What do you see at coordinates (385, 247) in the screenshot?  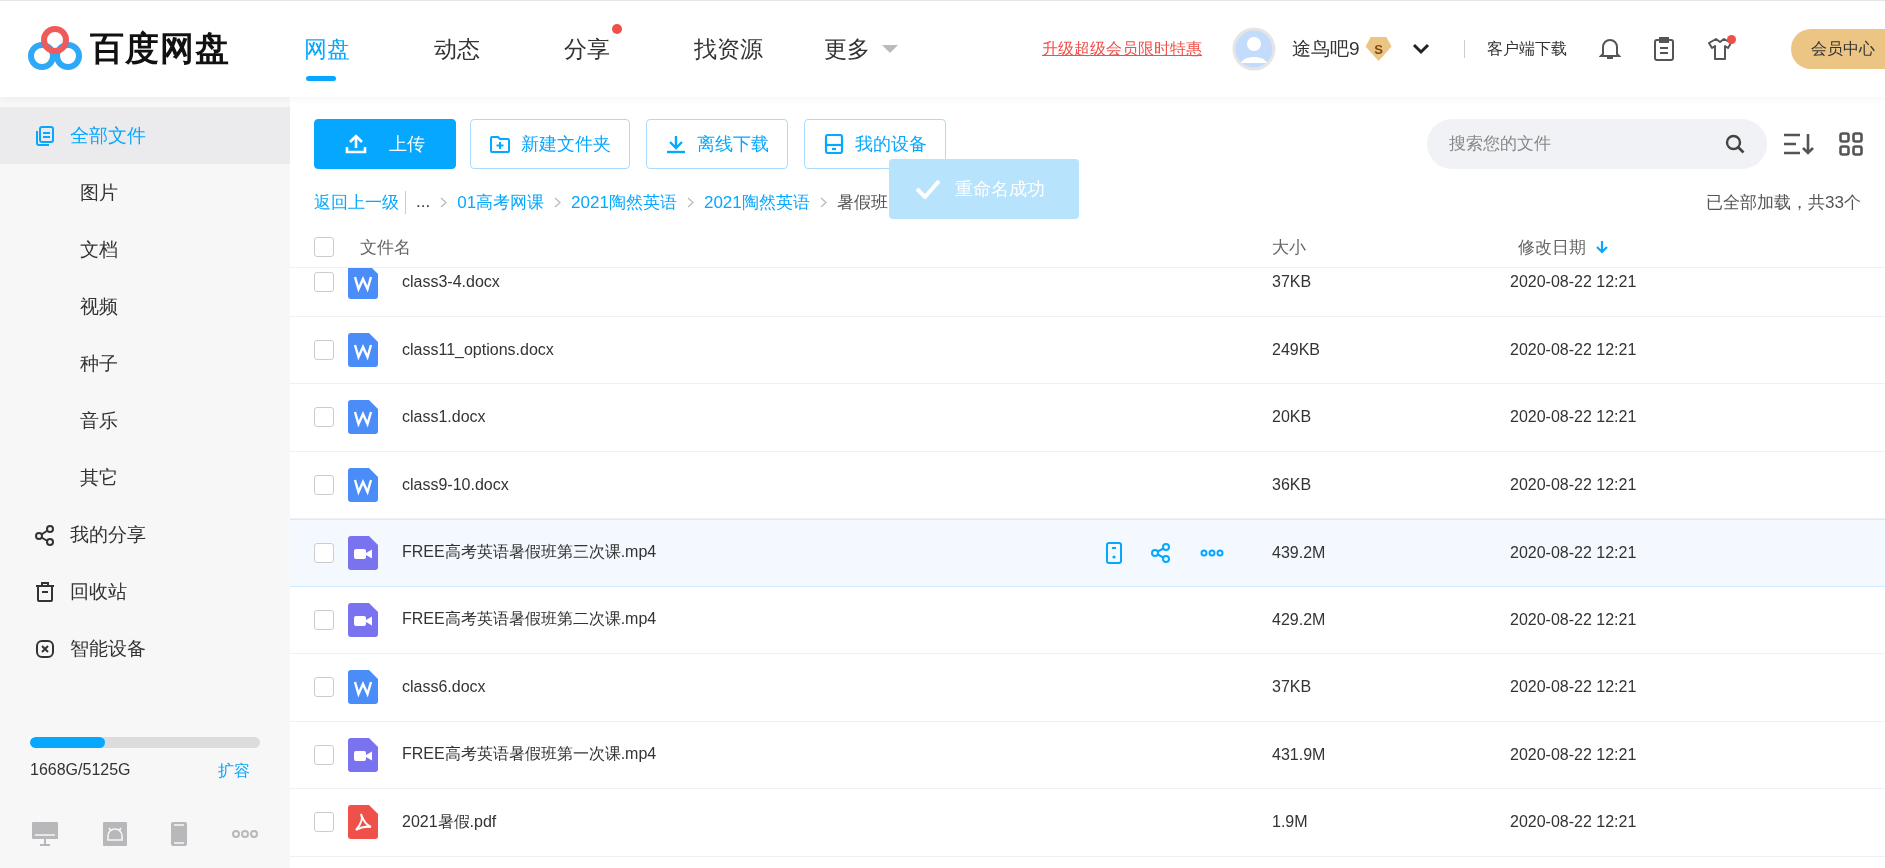 I see `column-header: 文件名` at bounding box center [385, 247].